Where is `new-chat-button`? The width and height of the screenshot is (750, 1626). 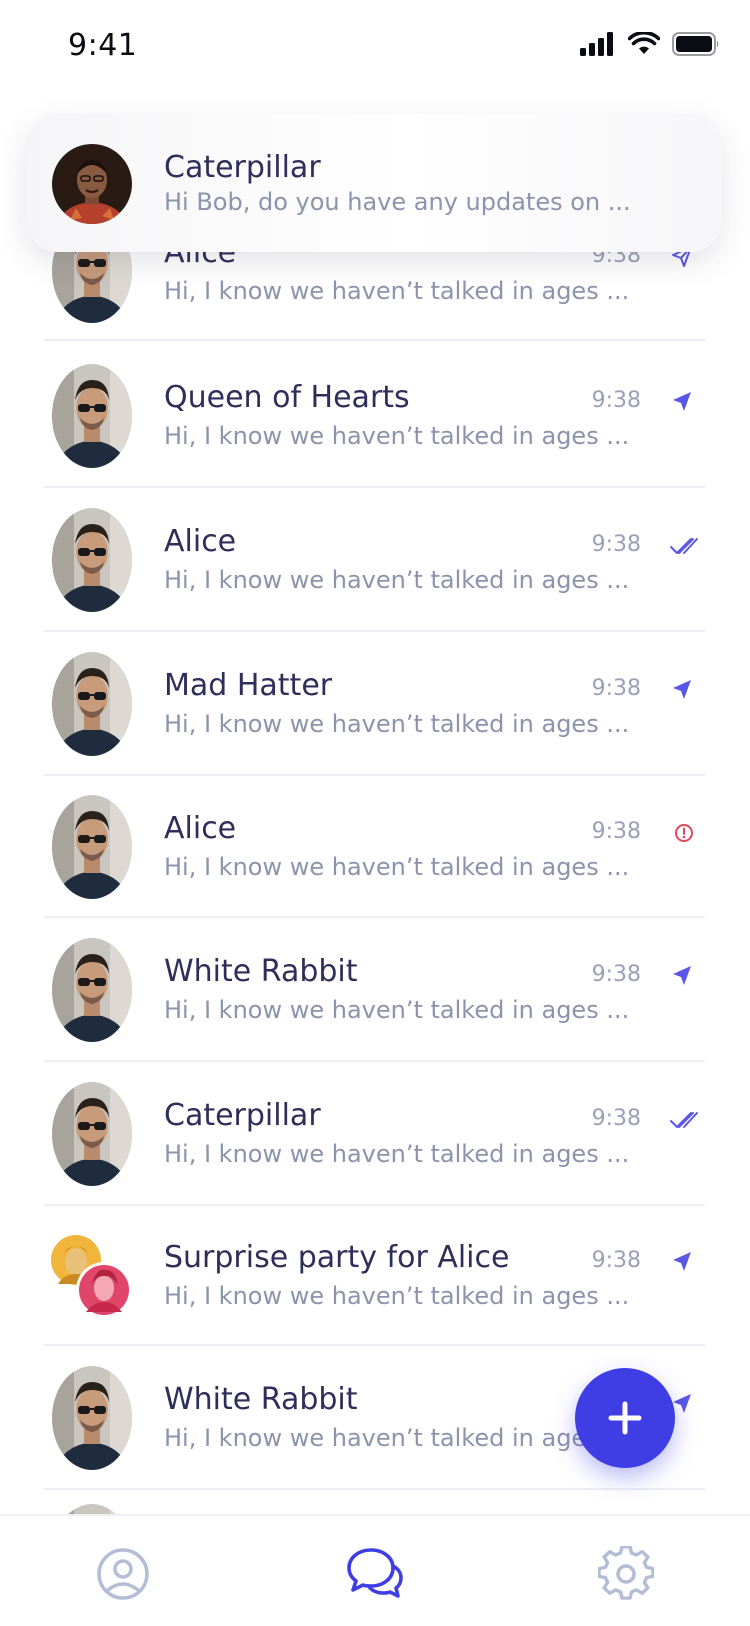
new-chat-button is located at coordinates (625, 1418).